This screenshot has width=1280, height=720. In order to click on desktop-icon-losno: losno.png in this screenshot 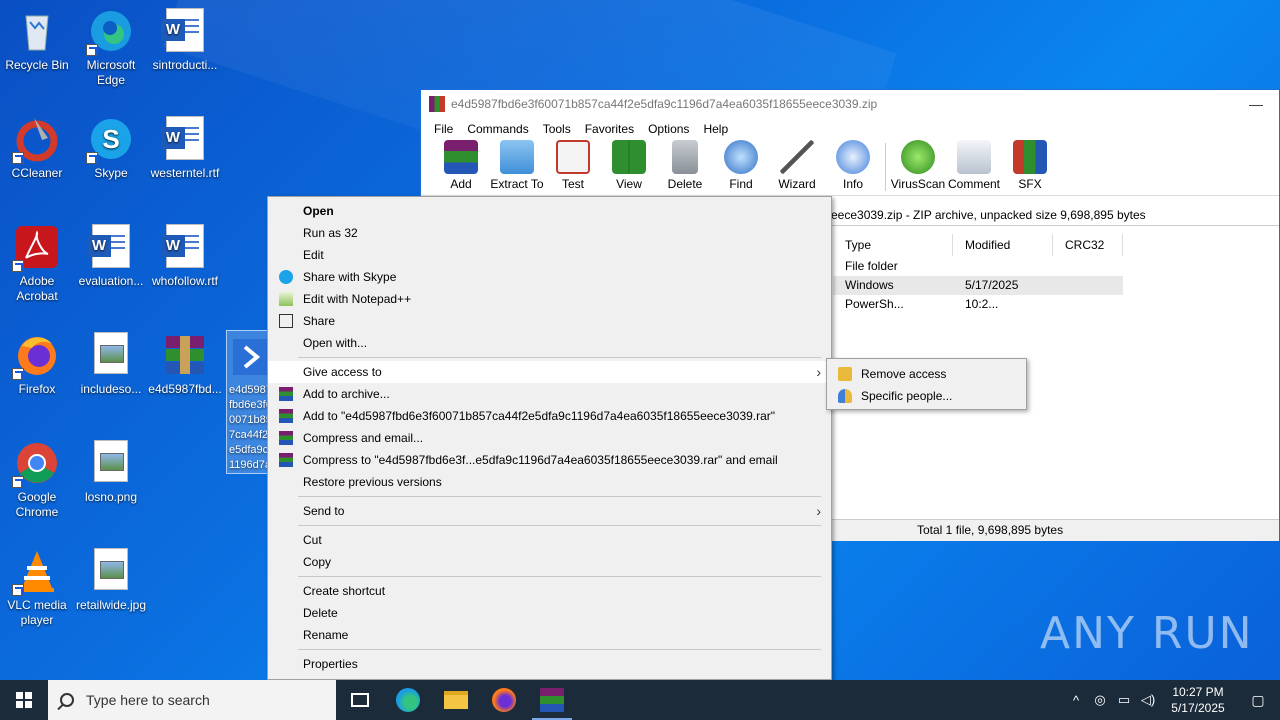, I will do `click(111, 472)`.